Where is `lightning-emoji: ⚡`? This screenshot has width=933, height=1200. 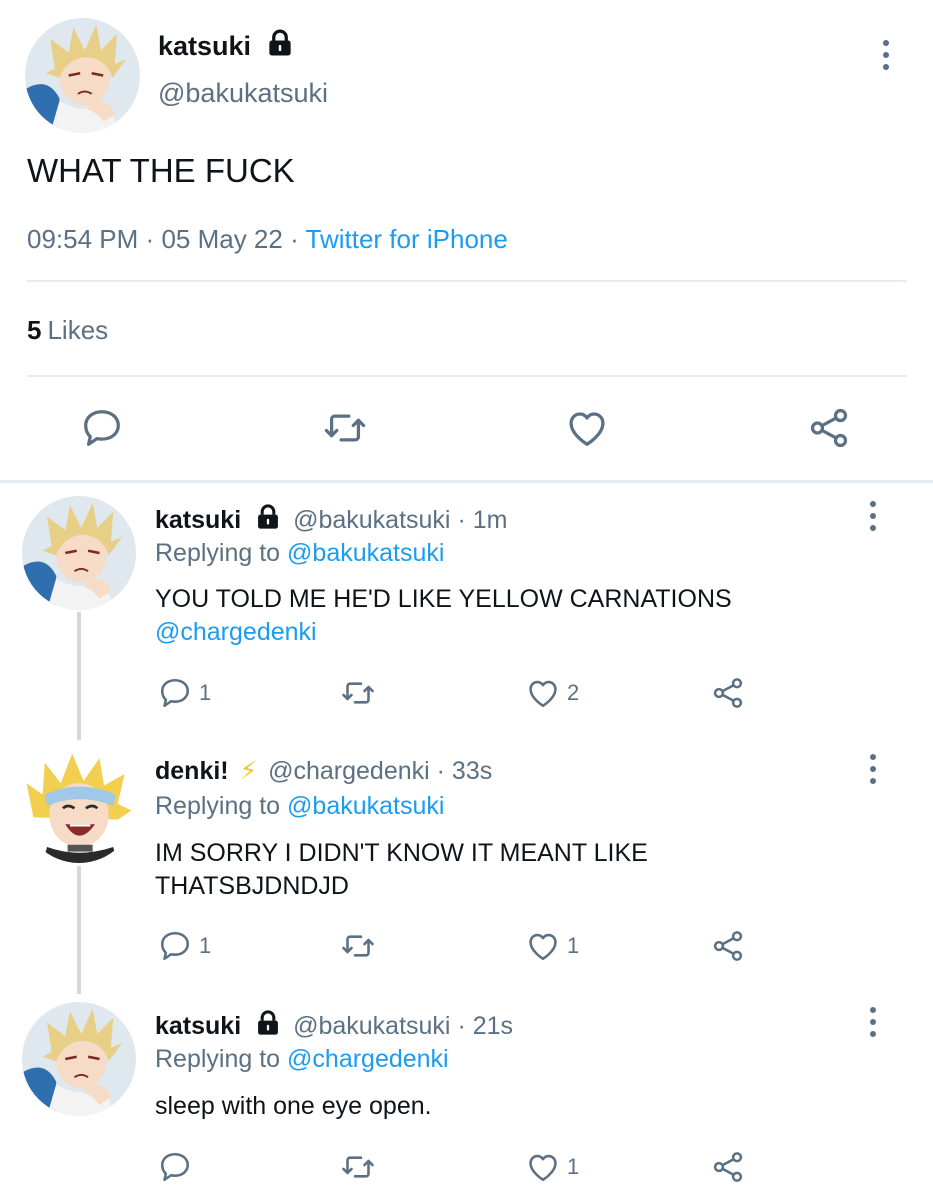 lightning-emoji: ⚡ is located at coordinates (248, 771).